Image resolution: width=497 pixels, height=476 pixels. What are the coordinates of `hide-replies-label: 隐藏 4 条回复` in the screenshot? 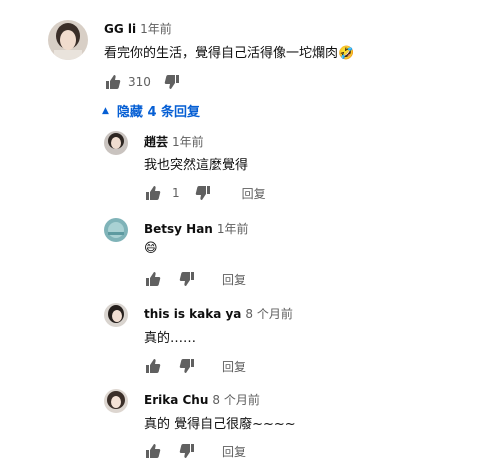 It's located at (158, 112).